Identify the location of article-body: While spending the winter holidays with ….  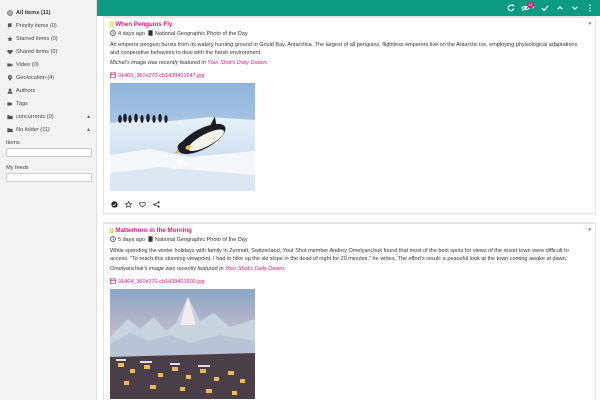
(349, 260).